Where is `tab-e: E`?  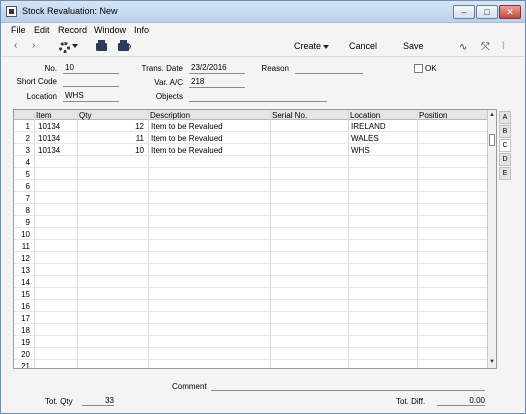 tab-e: E is located at coordinates (505, 173).